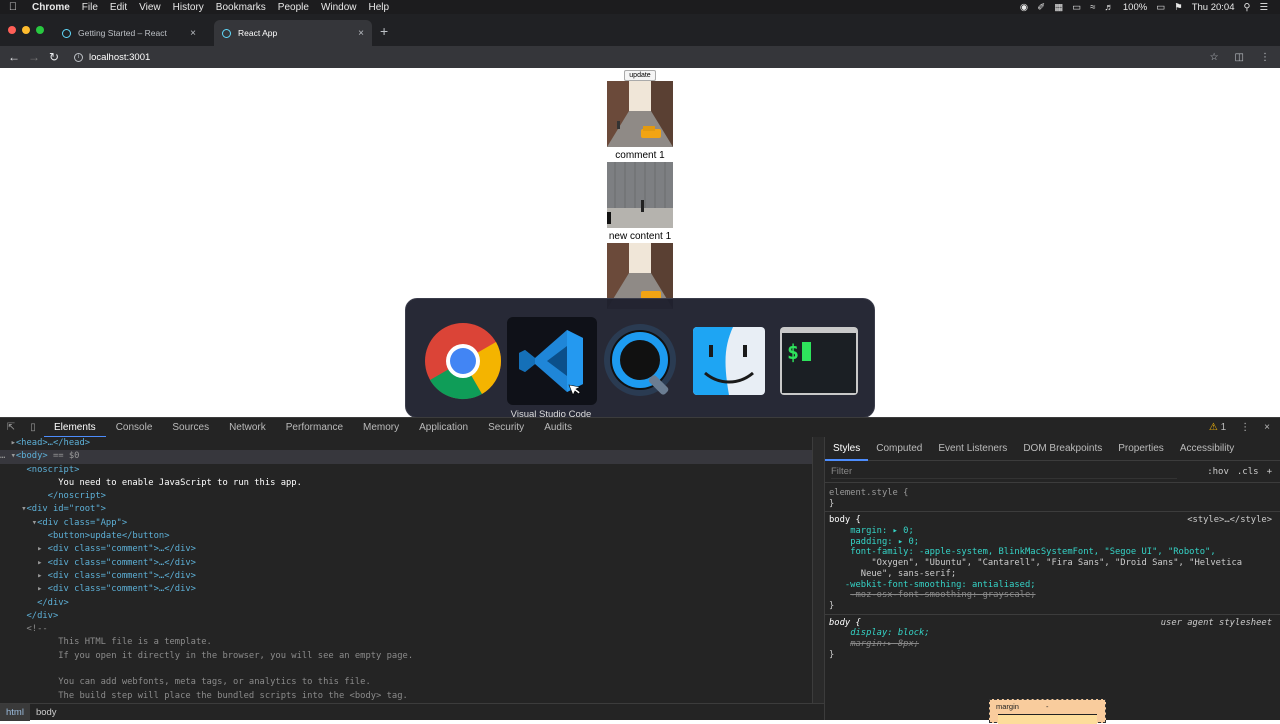  What do you see at coordinates (78, 57) in the screenshot?
I see `info-icon: i` at bounding box center [78, 57].